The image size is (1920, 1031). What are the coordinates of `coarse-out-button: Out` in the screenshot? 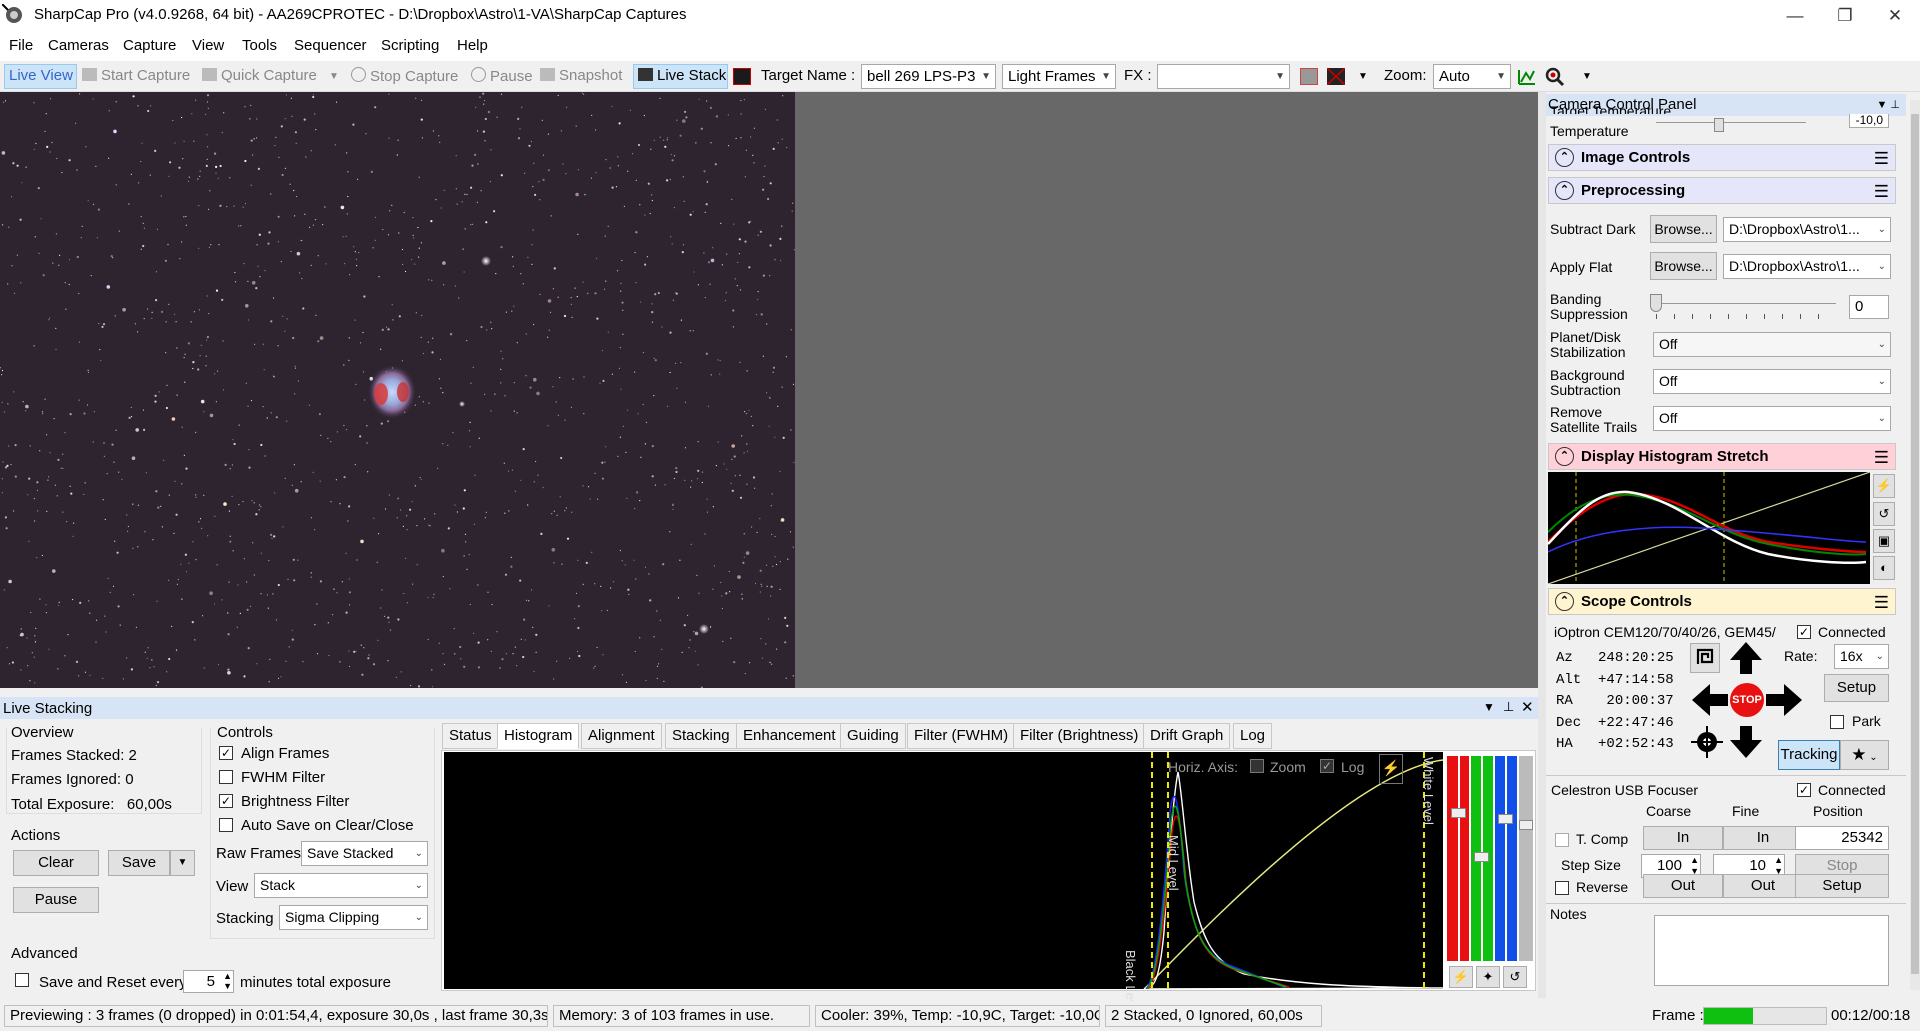 It's located at (1683, 886).